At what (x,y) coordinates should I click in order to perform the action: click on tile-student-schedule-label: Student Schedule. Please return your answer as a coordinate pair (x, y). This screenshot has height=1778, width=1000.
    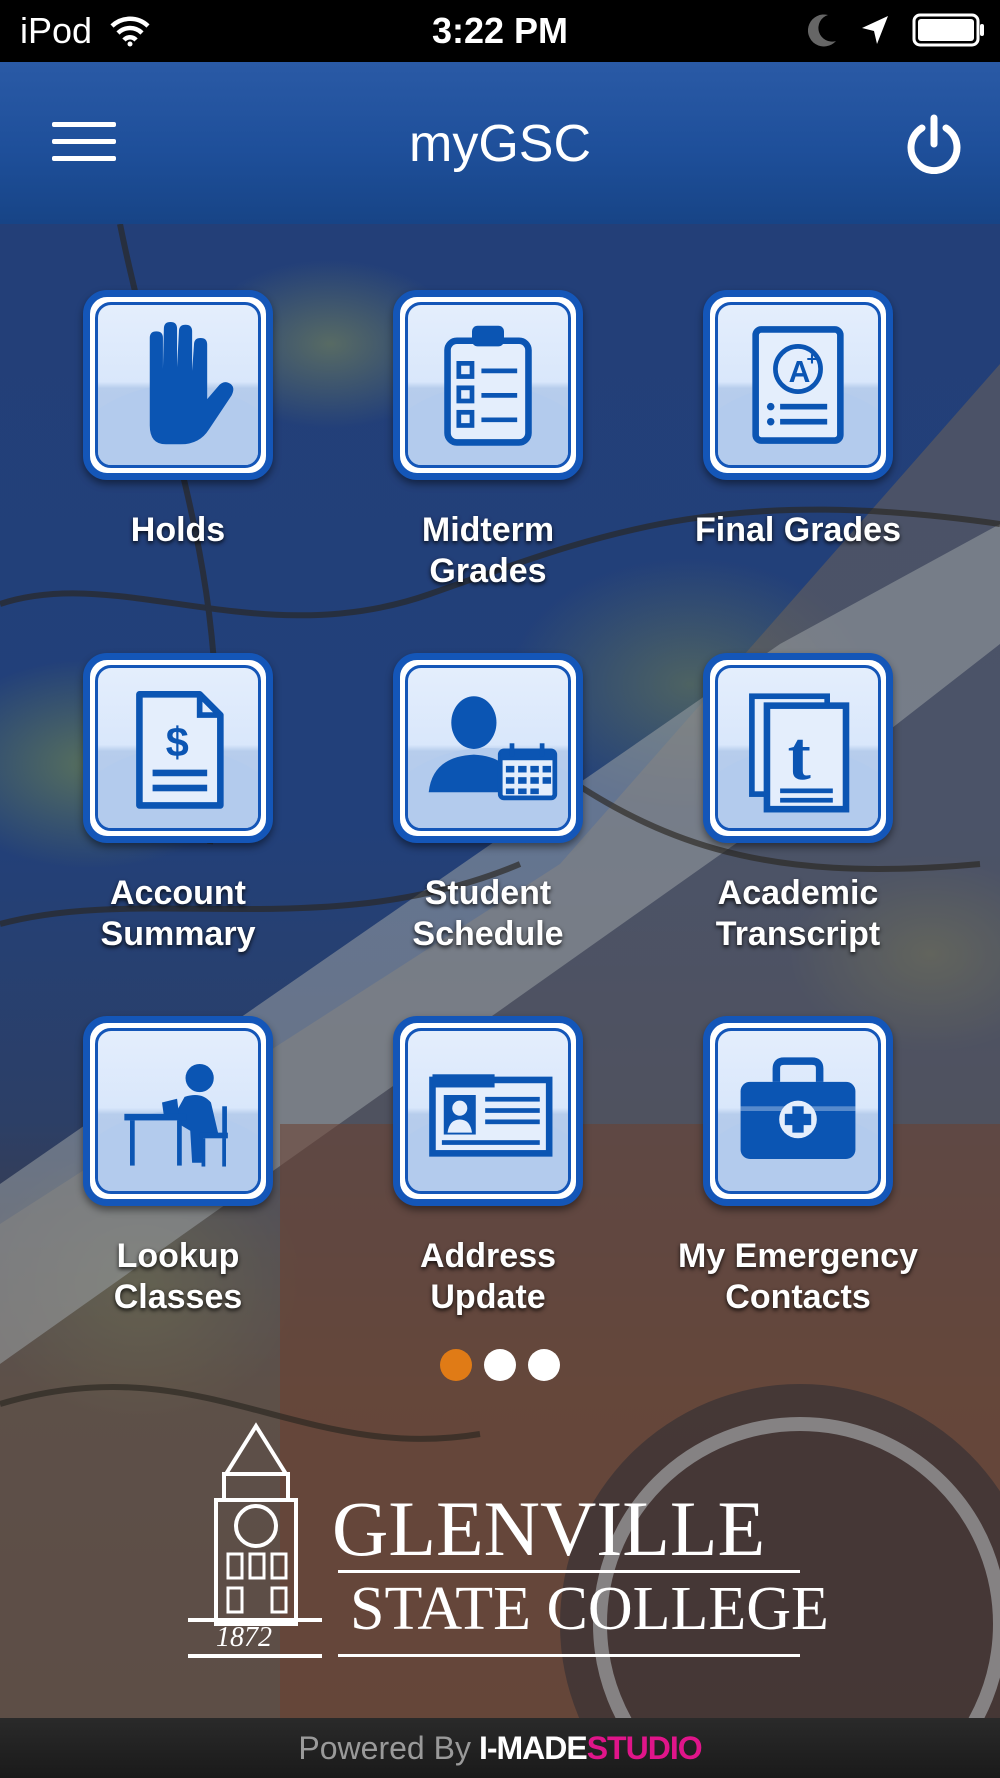
    Looking at the image, I should click on (488, 913).